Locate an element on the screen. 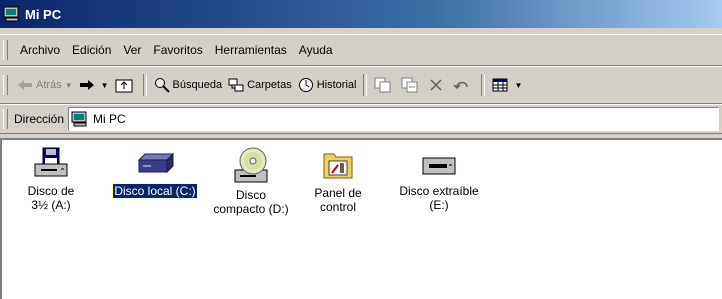 The width and height of the screenshot is (722, 299). standard-toolbar: Atrás ▼ ▼ Búsqueda Carpetas Historial ▼ is located at coordinates (361, 85).